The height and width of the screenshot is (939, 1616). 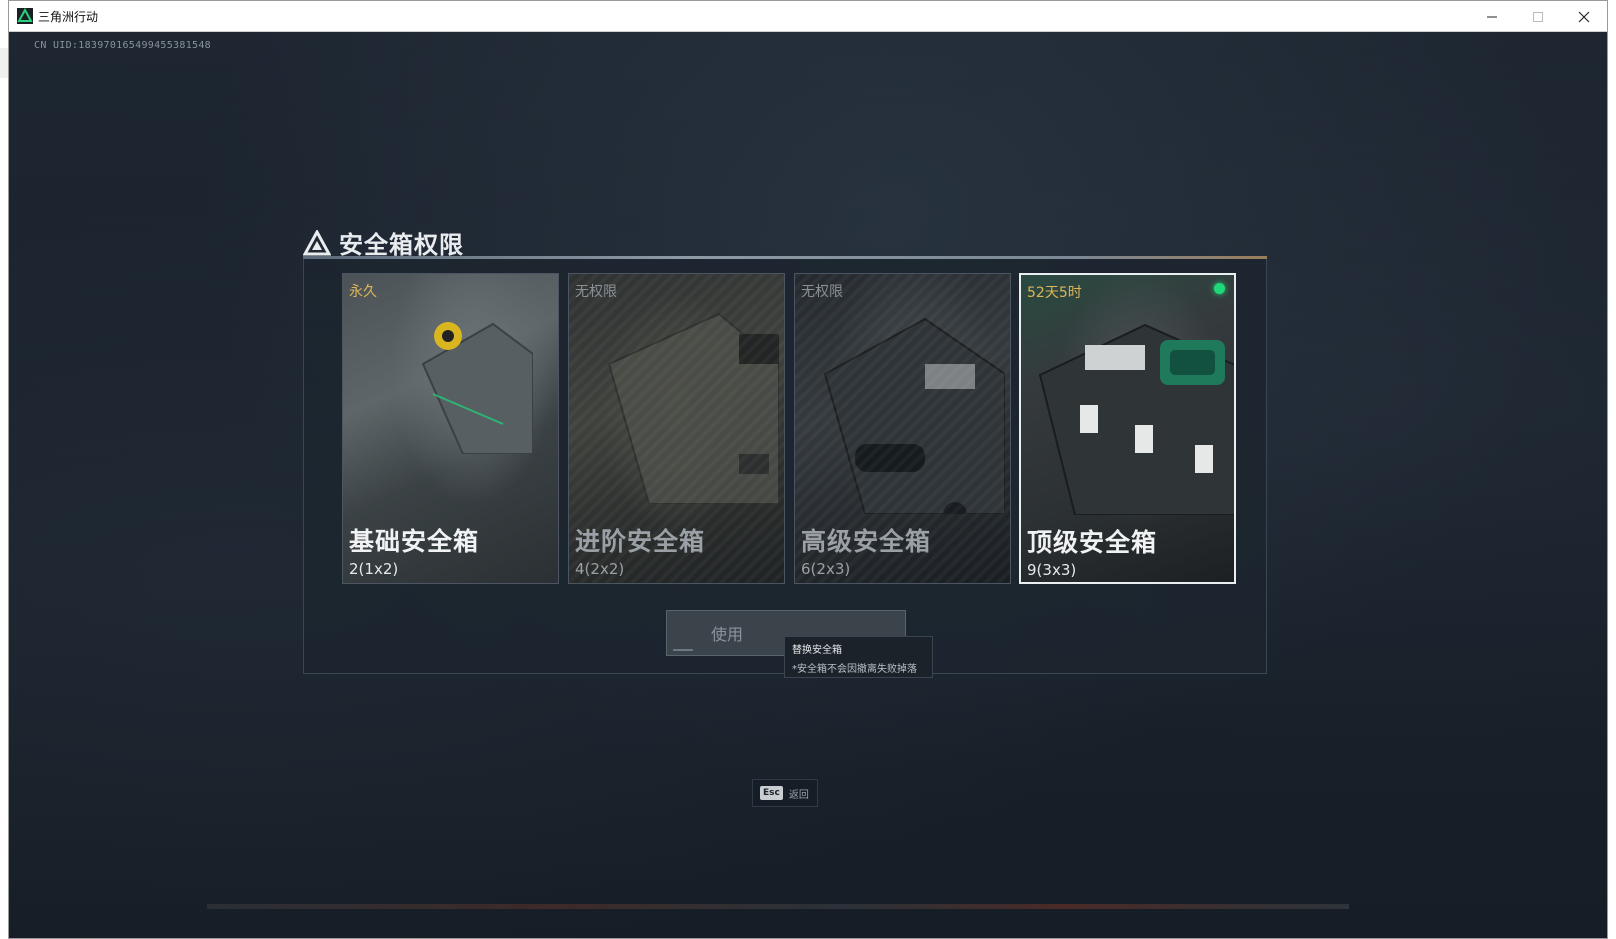 What do you see at coordinates (600, 569) in the screenshot?
I see `card-size: 4(2x2)` at bounding box center [600, 569].